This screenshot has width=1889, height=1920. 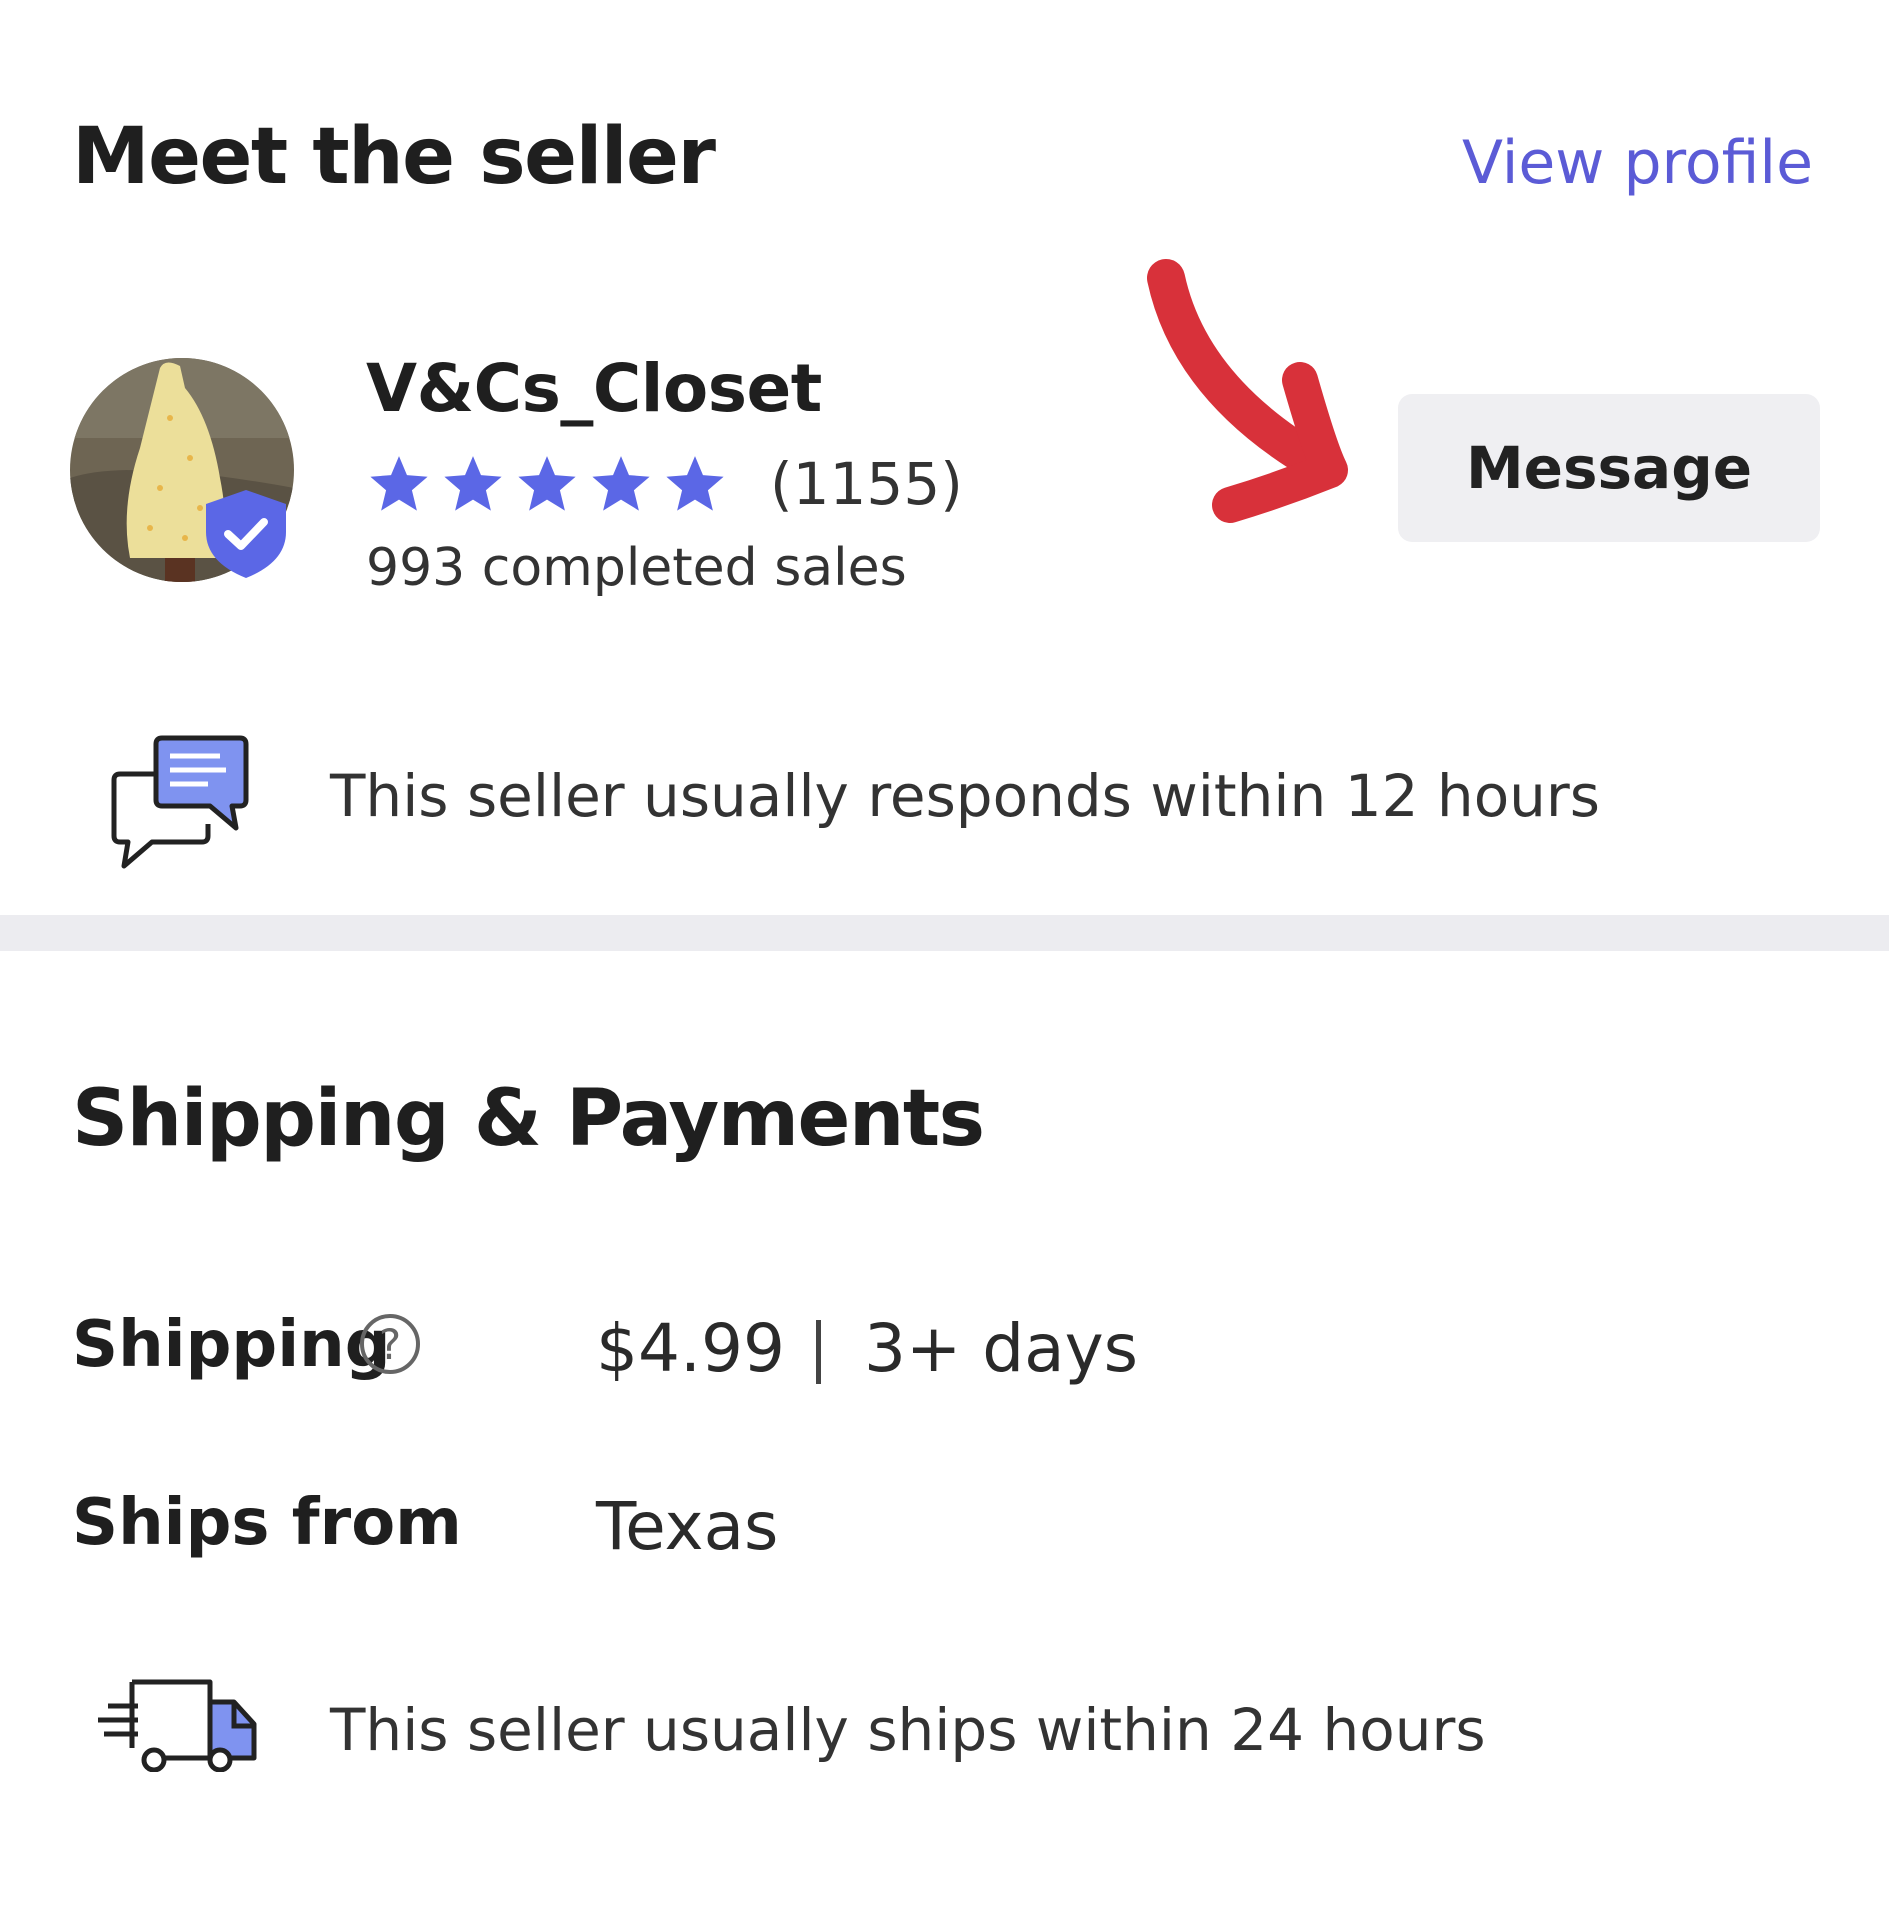 I want to click on completed-sales: 993 completed sales, so click(x=636, y=568).